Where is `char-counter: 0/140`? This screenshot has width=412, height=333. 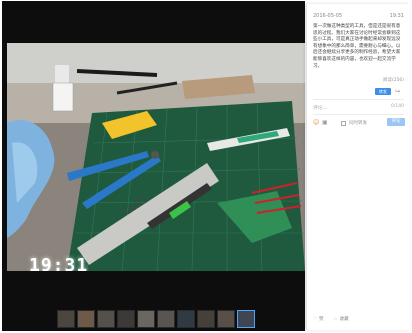
char-counter: 0/140 is located at coordinates (397, 106).